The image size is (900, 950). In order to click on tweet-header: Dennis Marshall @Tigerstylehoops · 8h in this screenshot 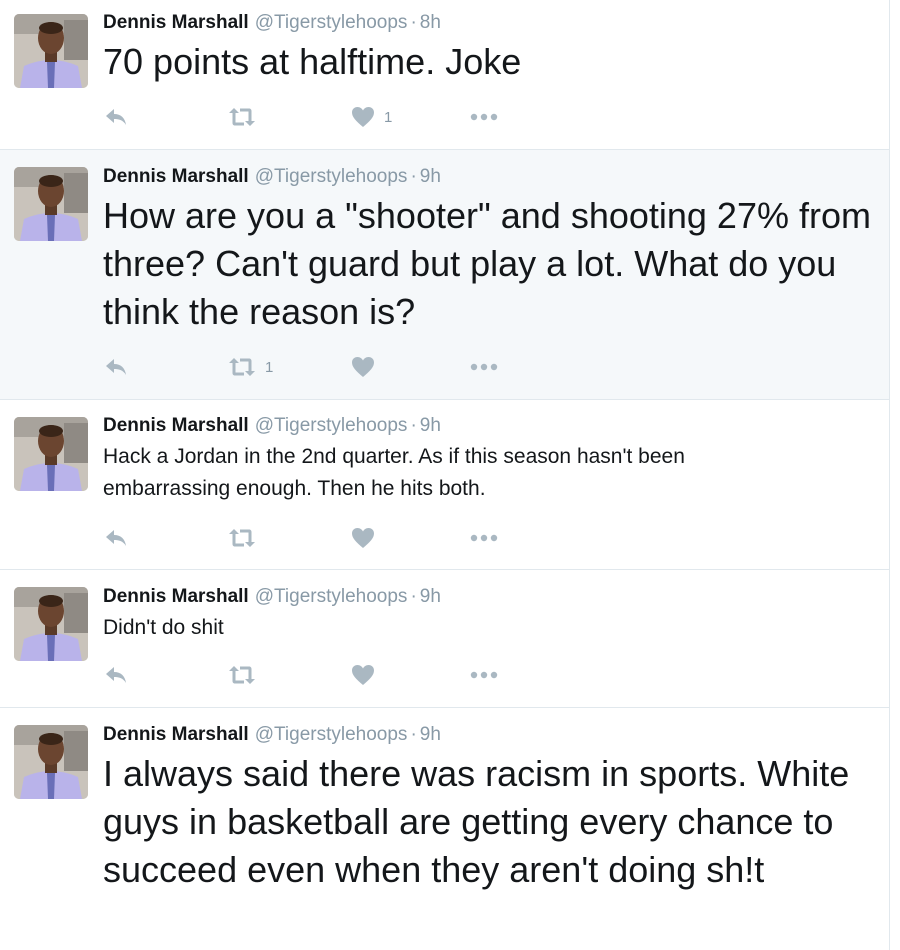, I will do `click(272, 23)`.